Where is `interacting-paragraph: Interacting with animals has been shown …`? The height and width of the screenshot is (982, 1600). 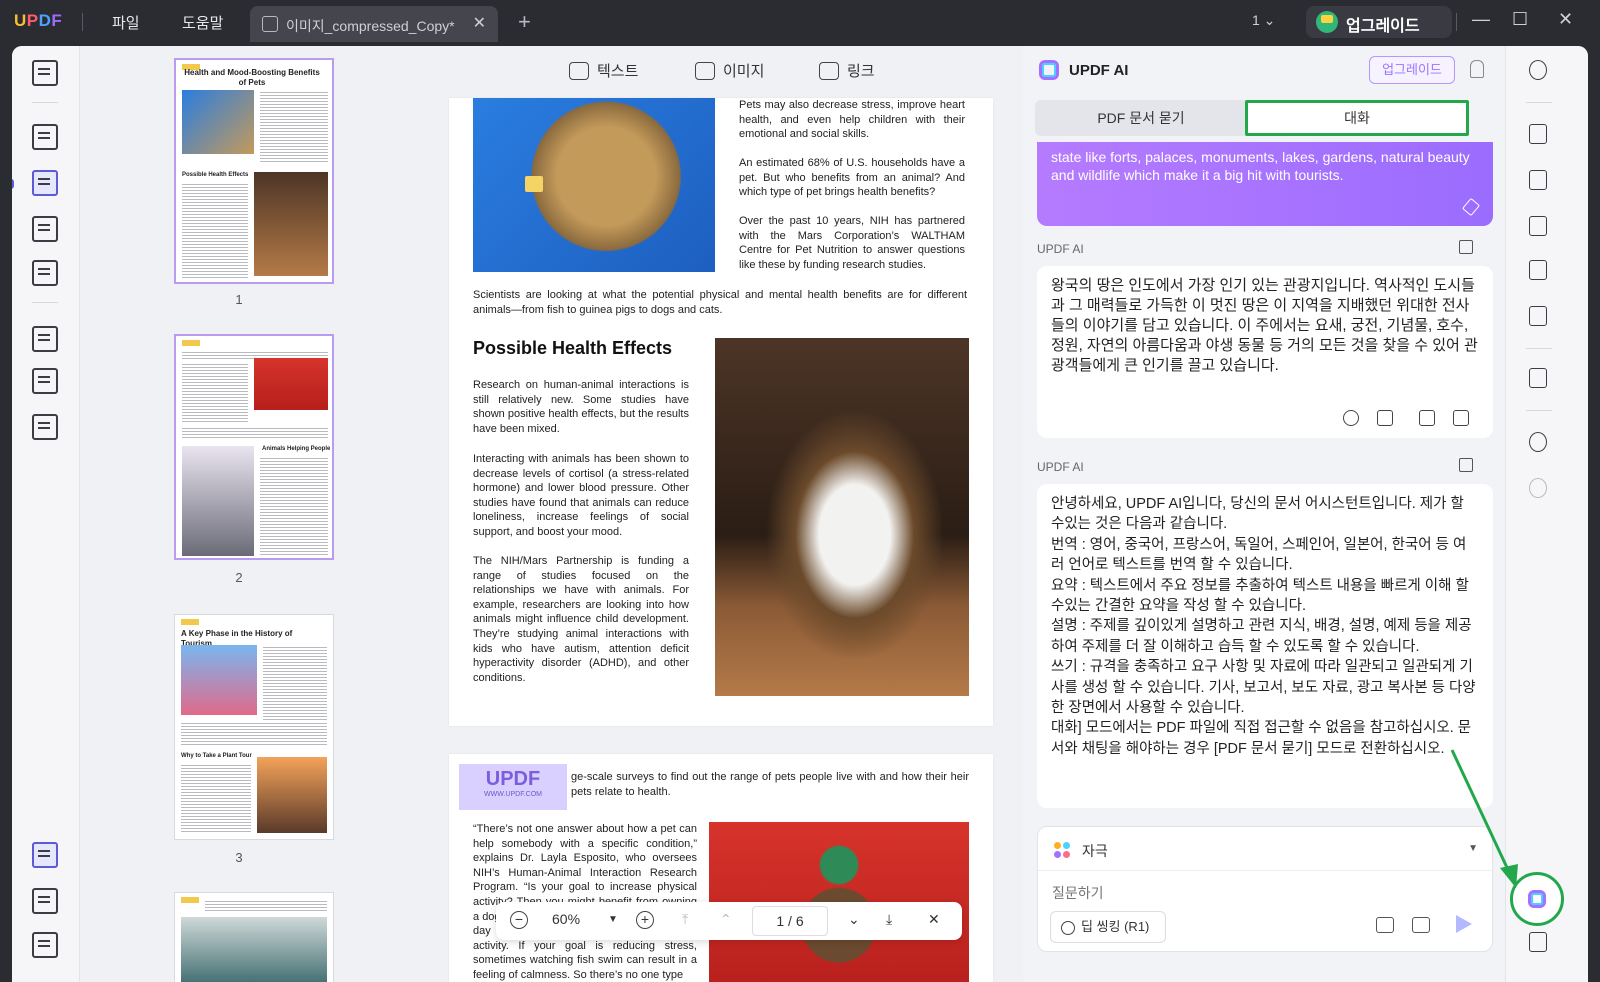
interacting-paragraph: Interacting with animals has been shown … is located at coordinates (581, 496).